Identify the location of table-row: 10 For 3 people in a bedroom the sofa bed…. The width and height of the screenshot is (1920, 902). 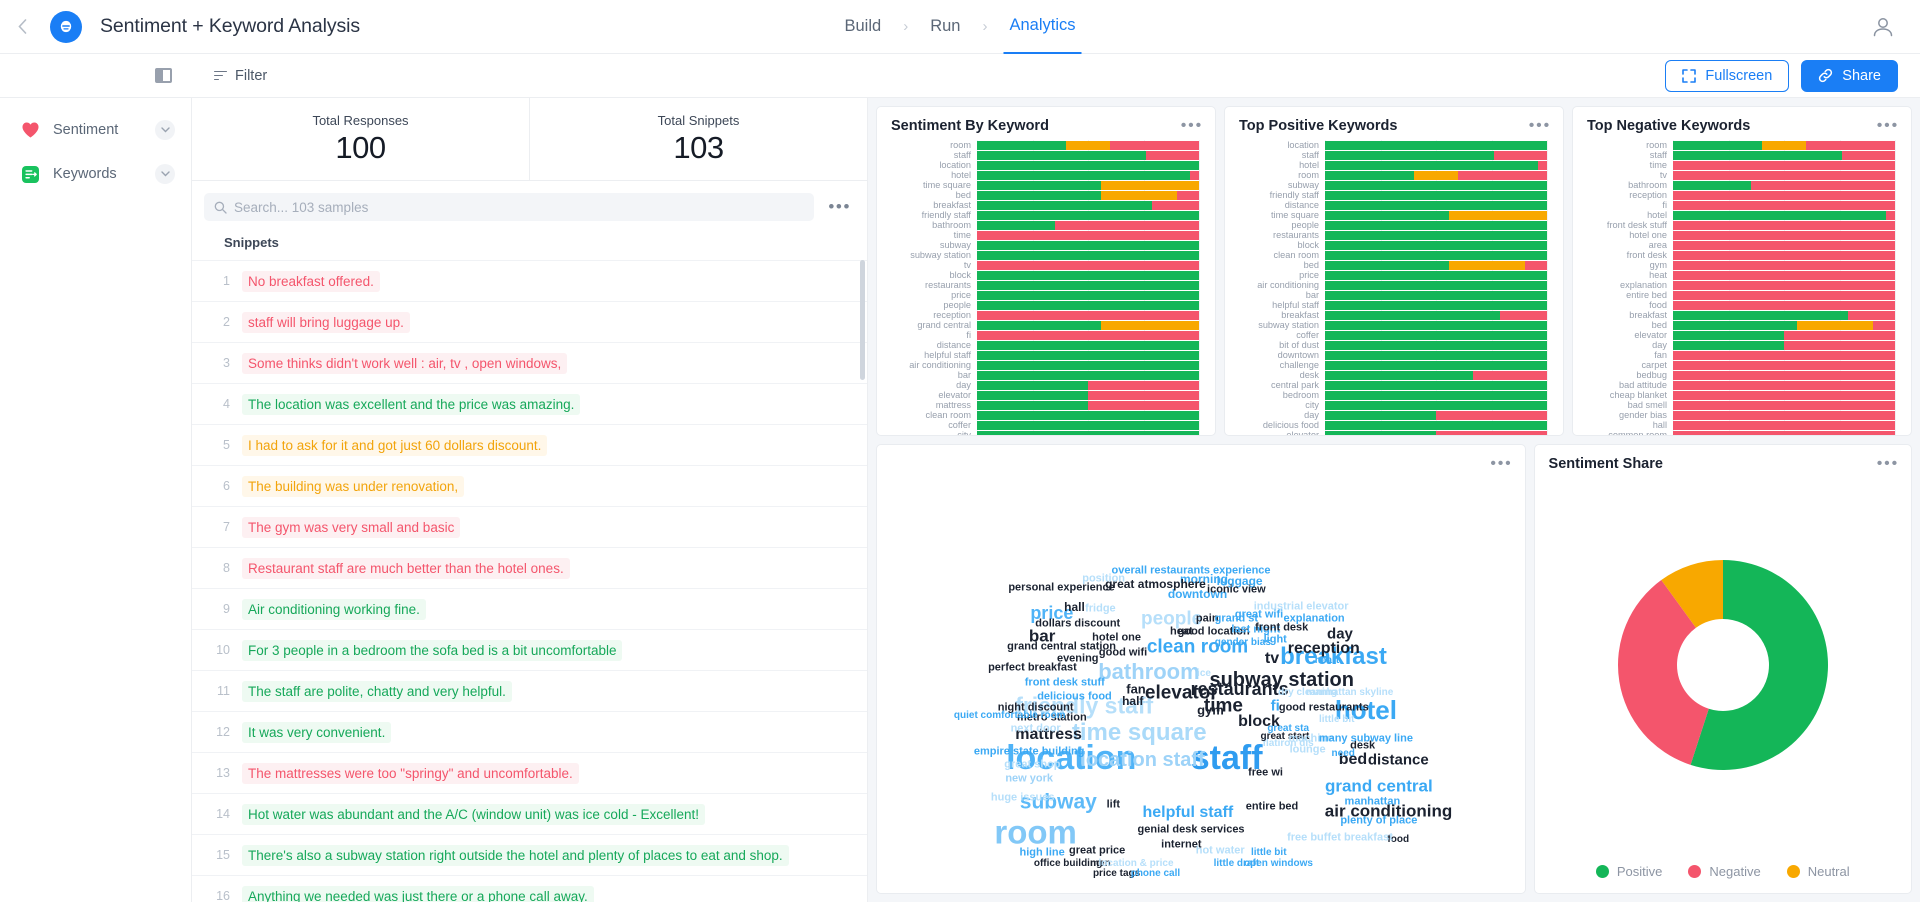
(529, 649).